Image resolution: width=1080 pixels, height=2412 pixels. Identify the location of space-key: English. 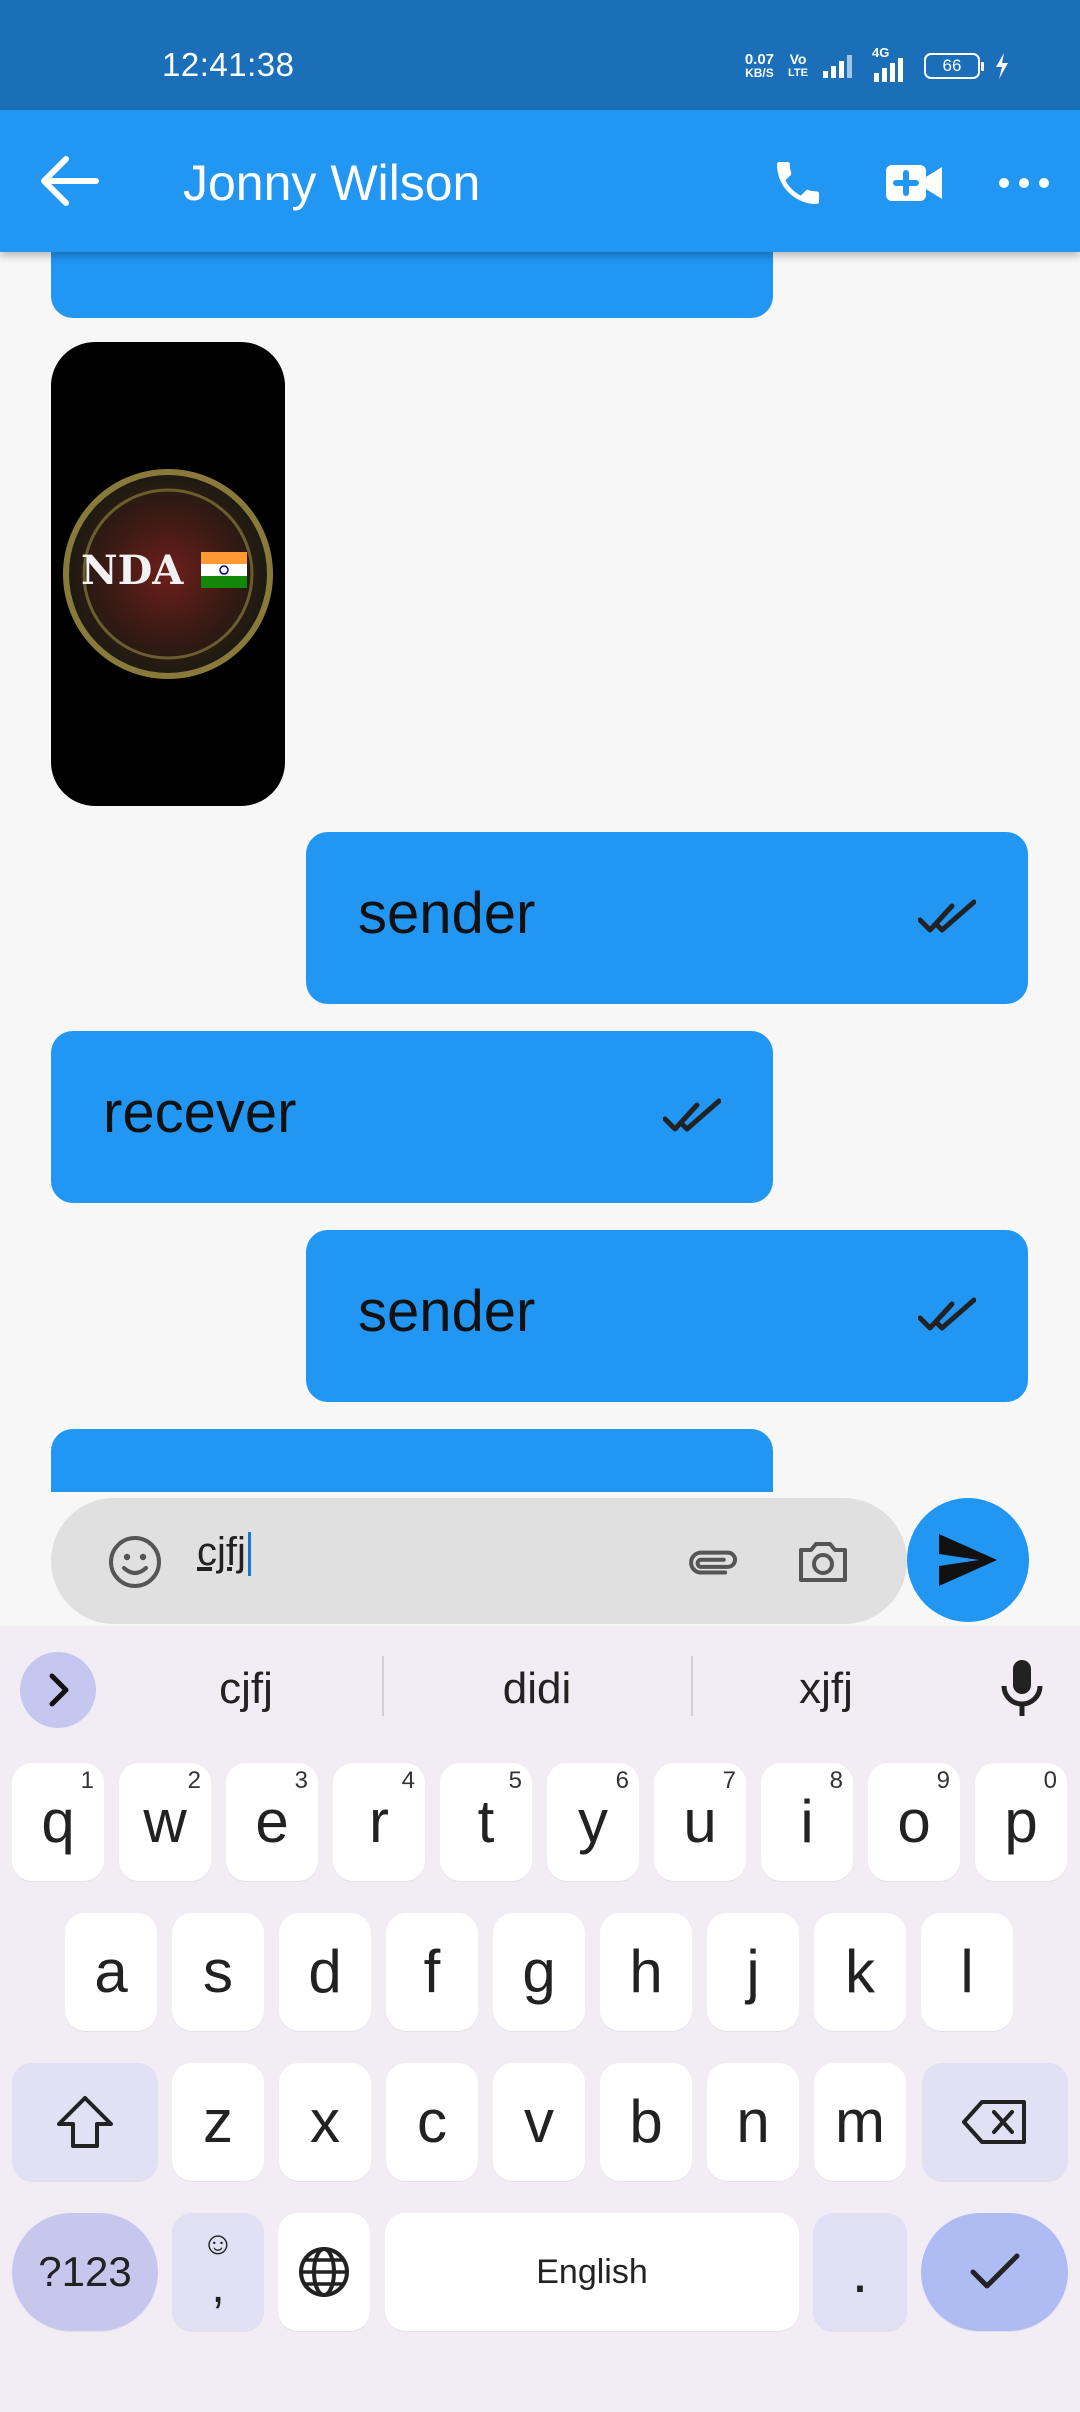
(592, 2272).